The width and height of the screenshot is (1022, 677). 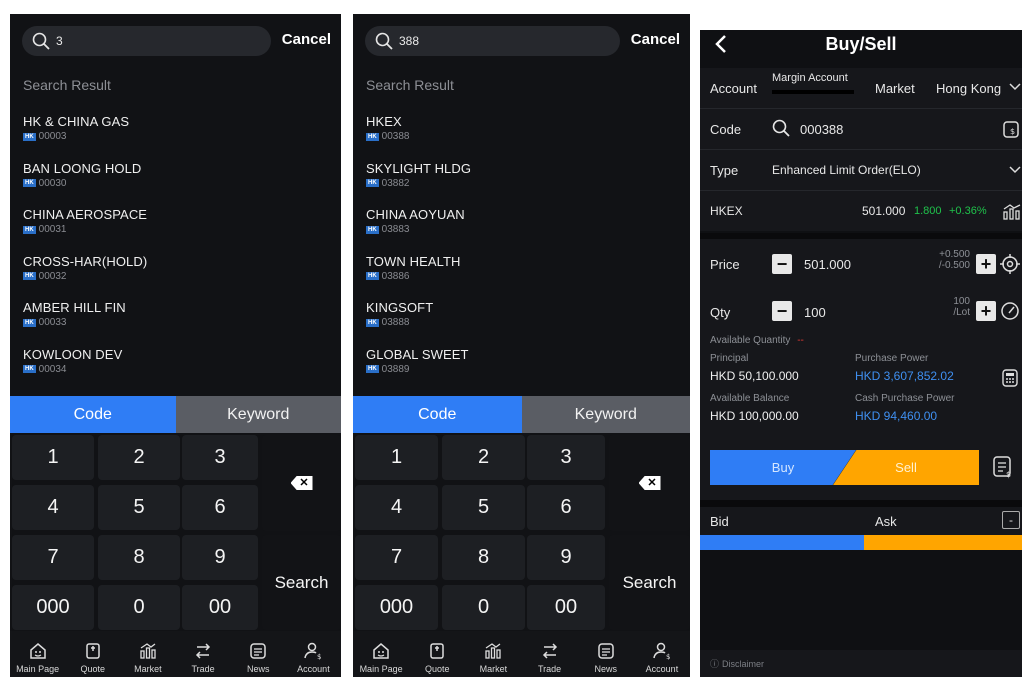 What do you see at coordinates (415, 214) in the screenshot?
I see `stock-name: CHINA AOYUAN` at bounding box center [415, 214].